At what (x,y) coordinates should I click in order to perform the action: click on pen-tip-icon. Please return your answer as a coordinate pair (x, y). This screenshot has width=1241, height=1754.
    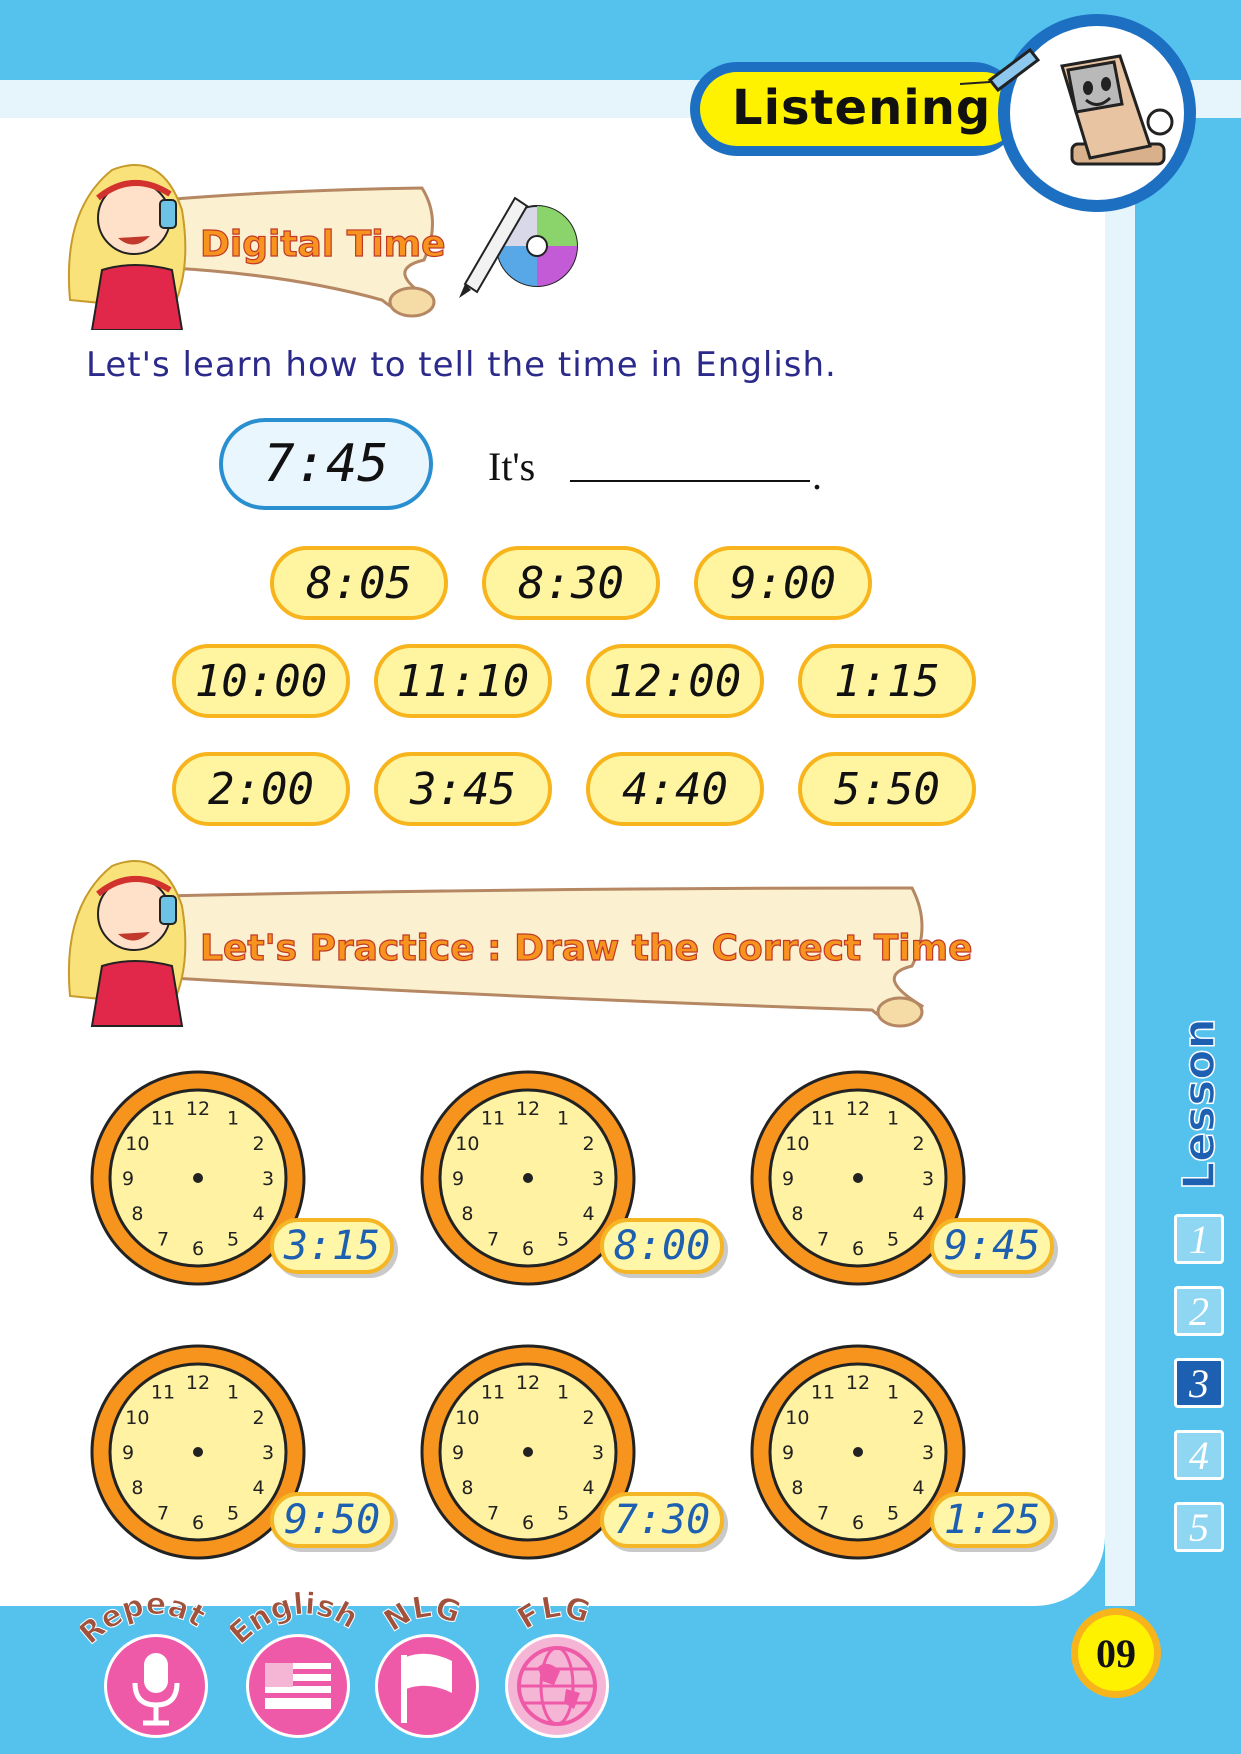
    Looking at the image, I should click on (1000, 70).